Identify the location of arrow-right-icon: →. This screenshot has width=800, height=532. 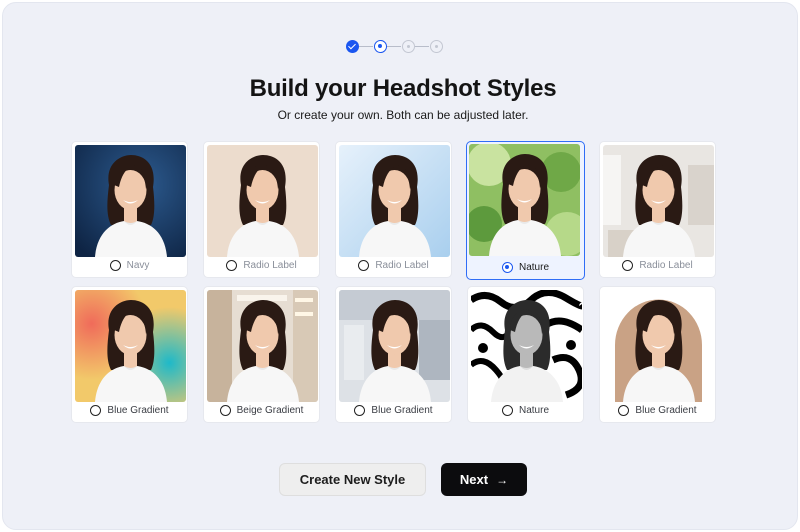
(502, 479).